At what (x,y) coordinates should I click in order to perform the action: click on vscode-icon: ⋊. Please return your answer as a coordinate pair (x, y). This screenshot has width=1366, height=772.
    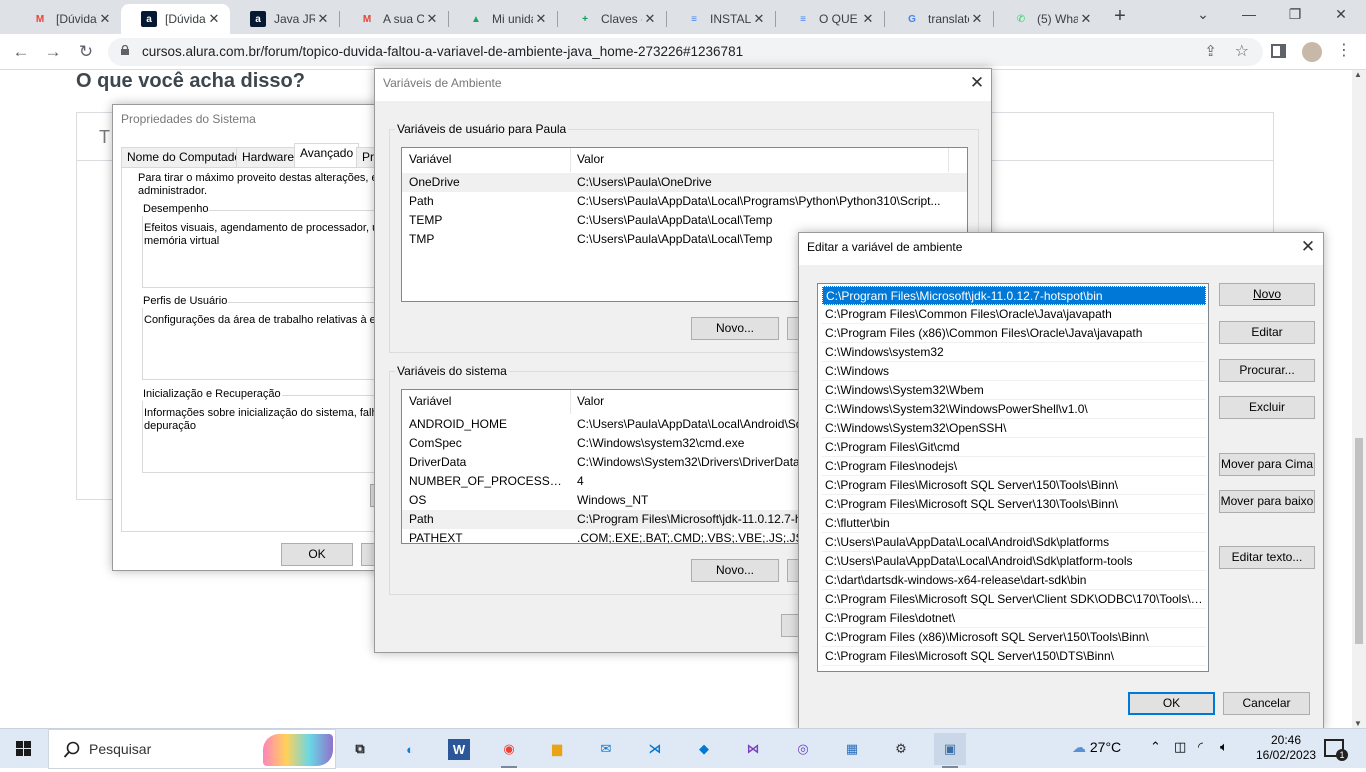
    Looking at the image, I should click on (655, 749).